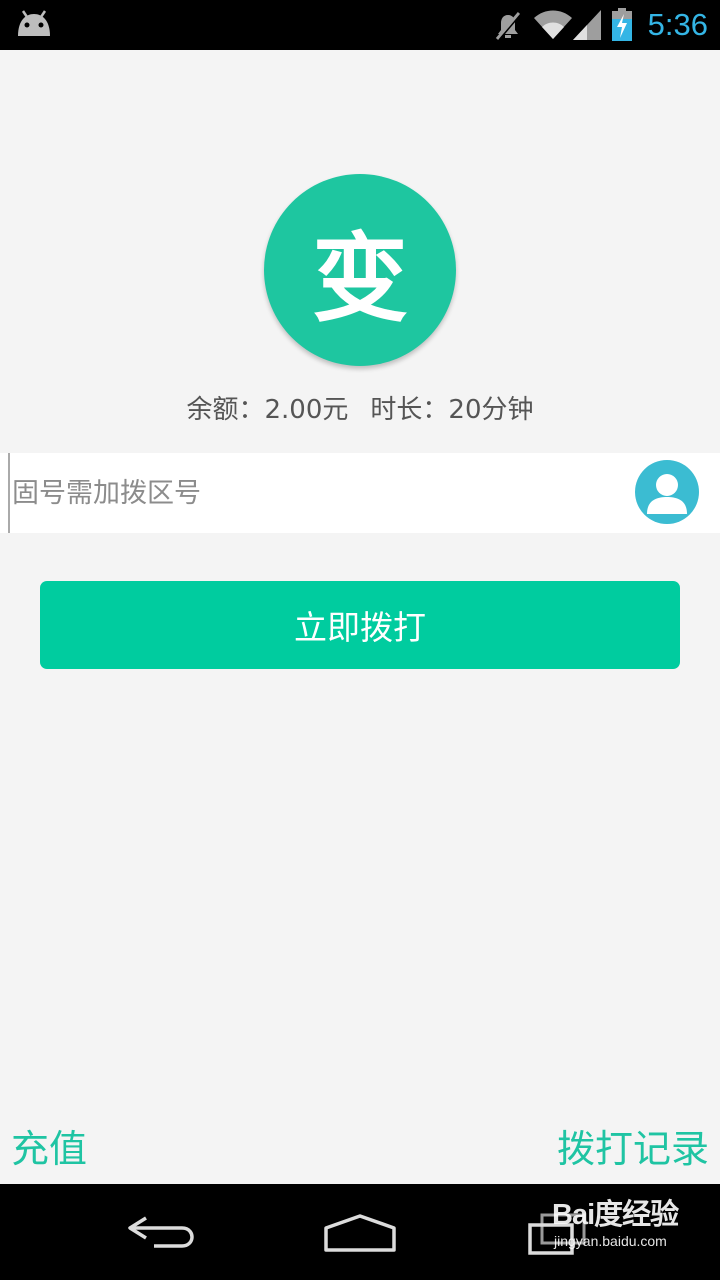 The height and width of the screenshot is (1280, 720). I want to click on contact-person-icon, so click(667, 494).